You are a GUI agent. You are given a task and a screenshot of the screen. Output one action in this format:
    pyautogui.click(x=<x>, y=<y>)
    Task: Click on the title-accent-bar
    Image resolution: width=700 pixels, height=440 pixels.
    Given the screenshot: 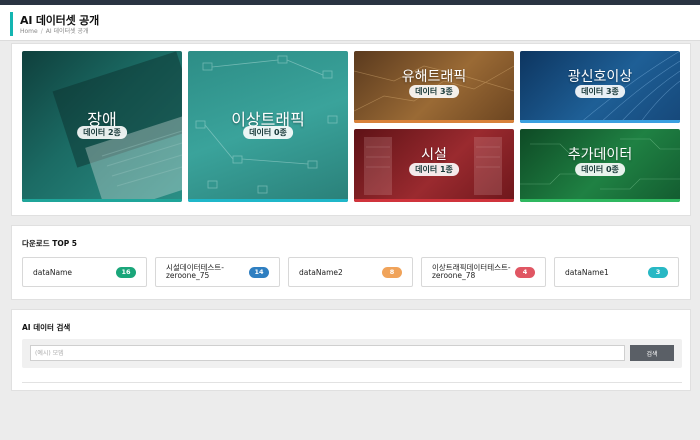 What is the action you would take?
    pyautogui.click(x=11, y=24)
    